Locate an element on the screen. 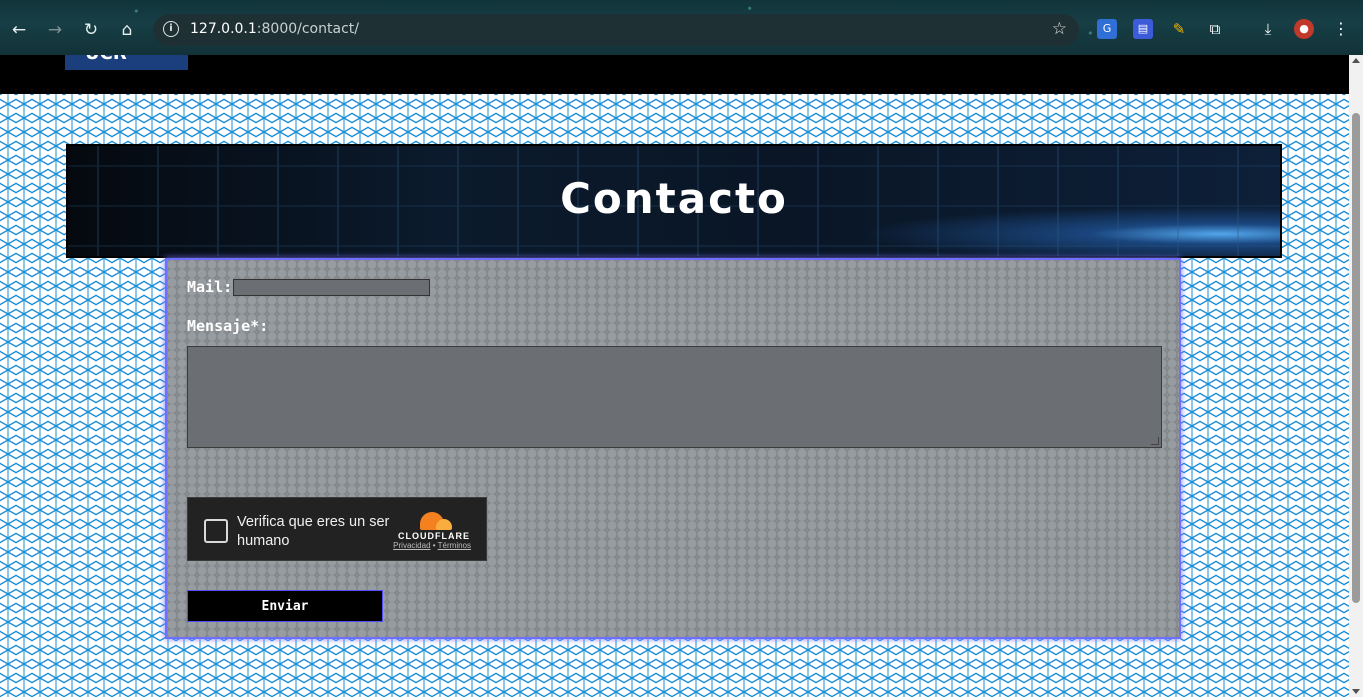  cloud-icon is located at coordinates (434, 520).